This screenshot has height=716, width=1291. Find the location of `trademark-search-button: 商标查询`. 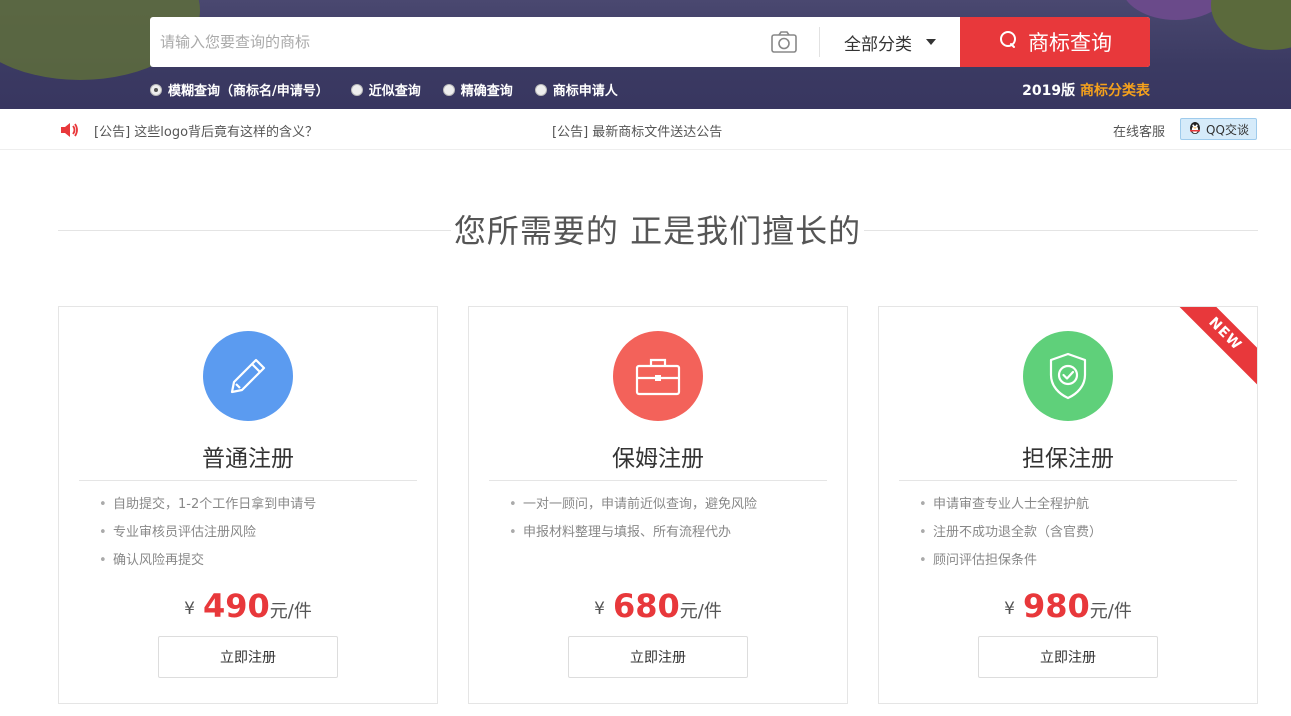

trademark-search-button: 商标查询 is located at coordinates (1055, 42).